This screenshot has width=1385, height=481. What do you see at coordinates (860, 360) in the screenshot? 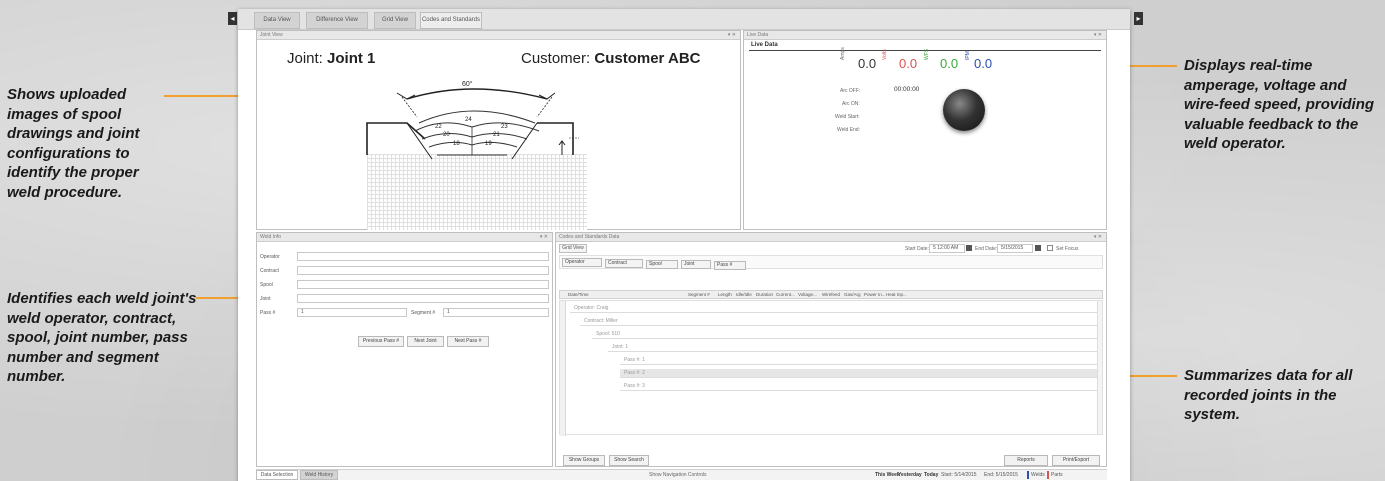
I see `tree-row-pass-1: Pass #: 1` at bounding box center [860, 360].